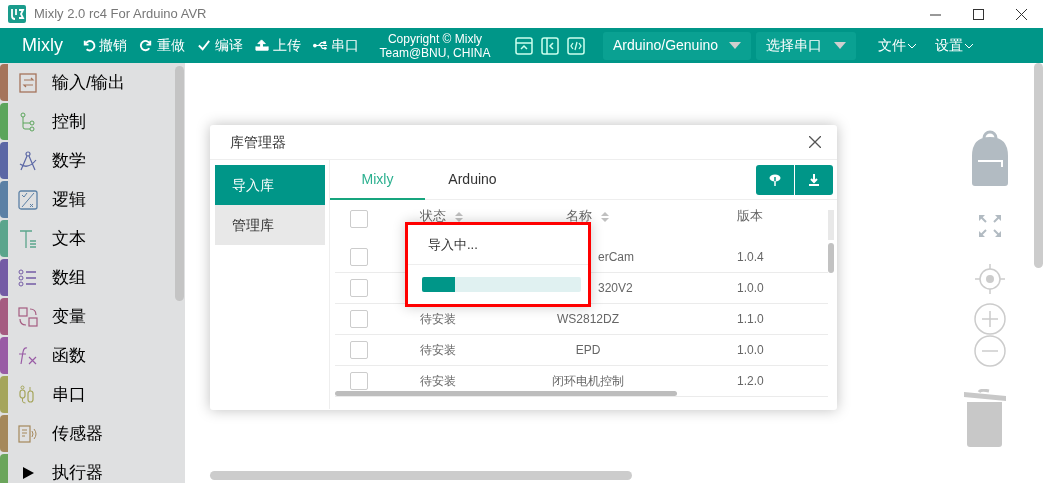 The width and height of the screenshot is (1043, 483). What do you see at coordinates (87, 316) in the screenshot?
I see `category-item: 变量` at bounding box center [87, 316].